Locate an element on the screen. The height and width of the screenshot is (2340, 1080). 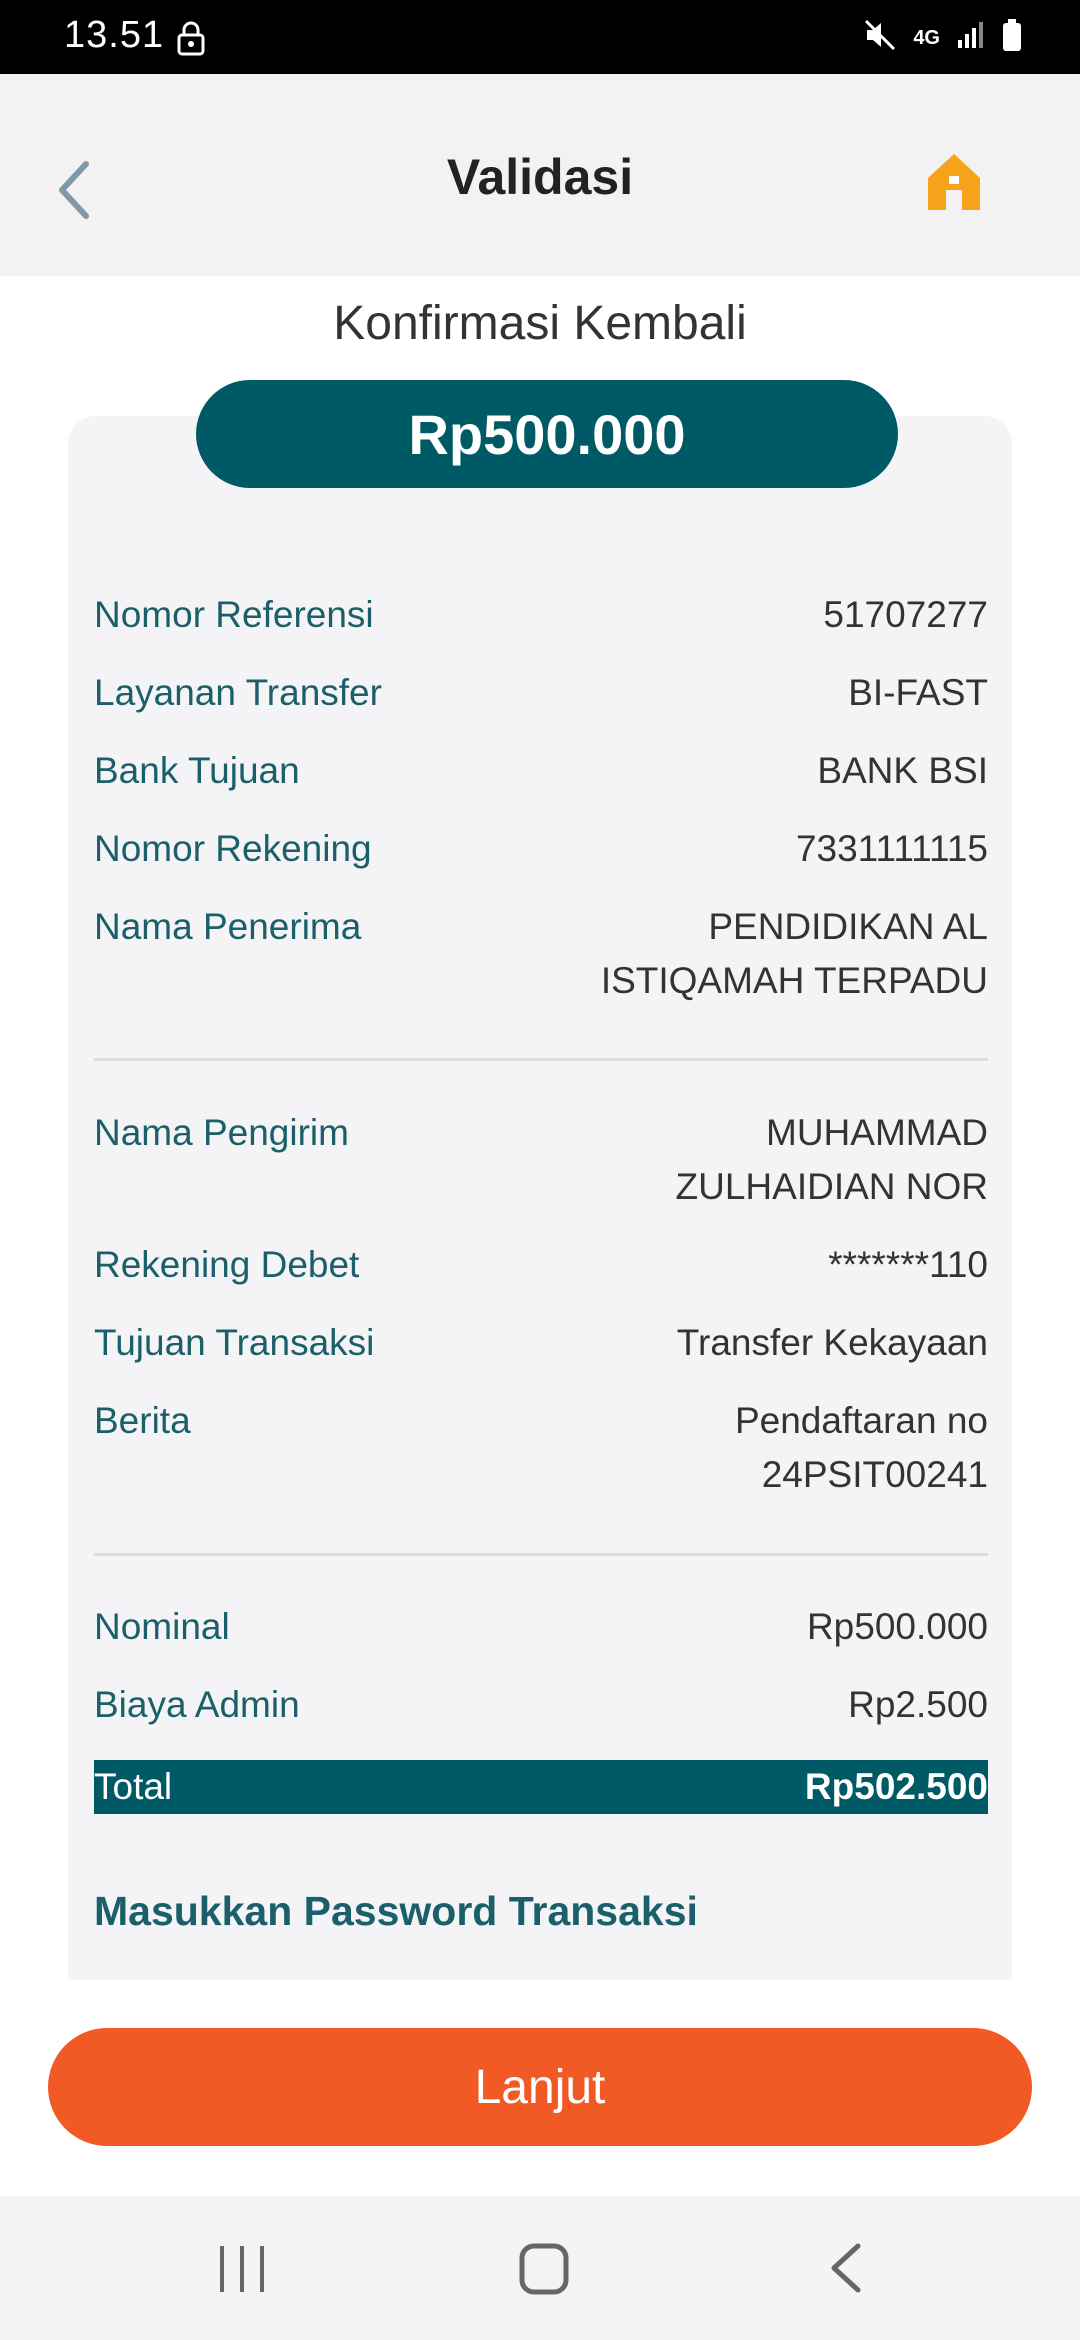
page-title: Validasi is located at coordinates (540, 177).